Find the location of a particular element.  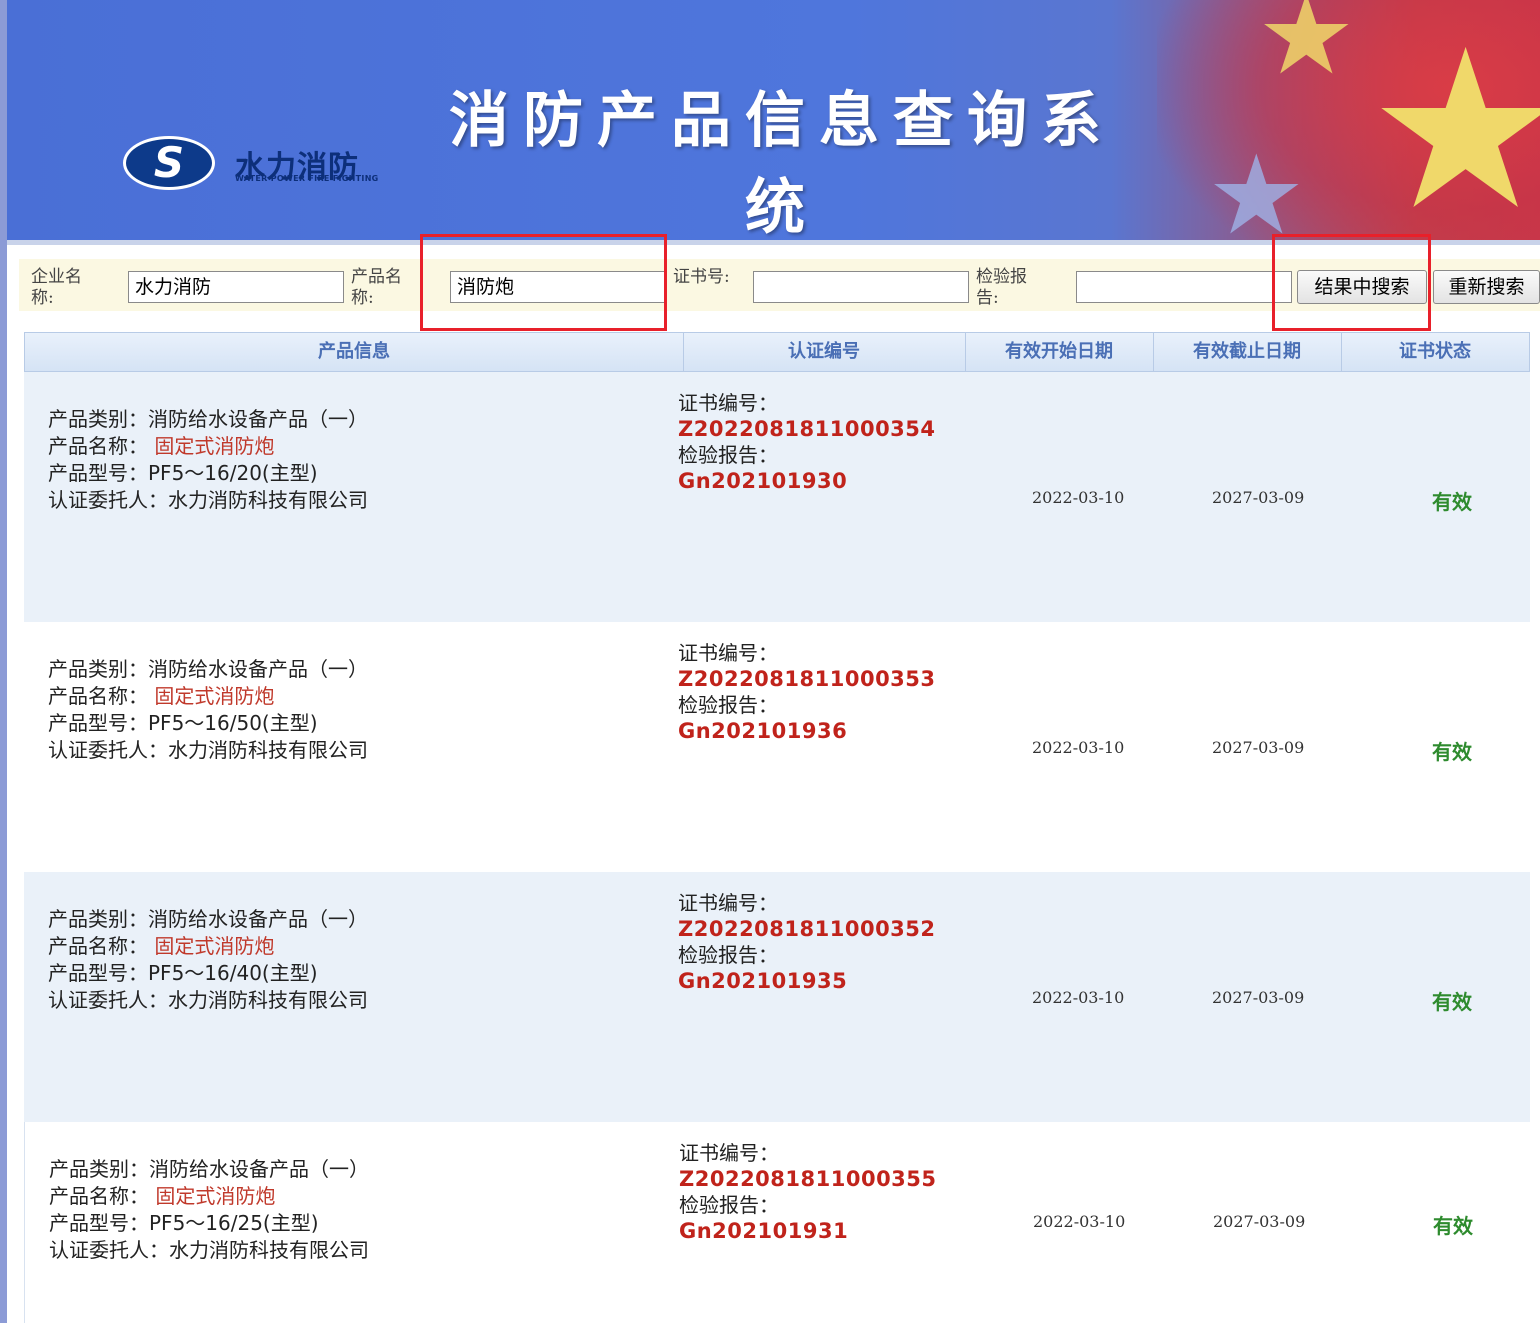

logo-subtitle: WATER POWER FIRE FIGHTING is located at coordinates (307, 178).